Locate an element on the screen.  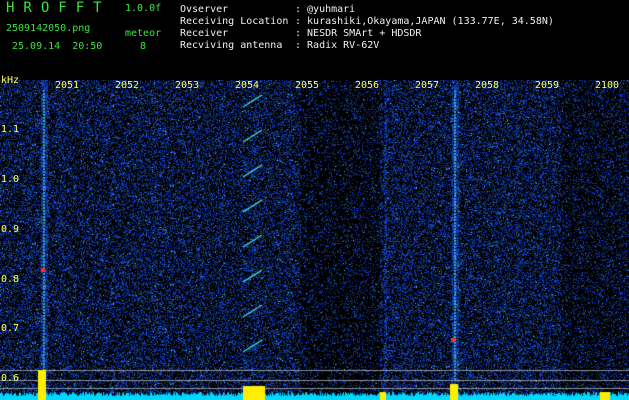
y-tick-label: 1.1 is located at coordinates (10, 129).